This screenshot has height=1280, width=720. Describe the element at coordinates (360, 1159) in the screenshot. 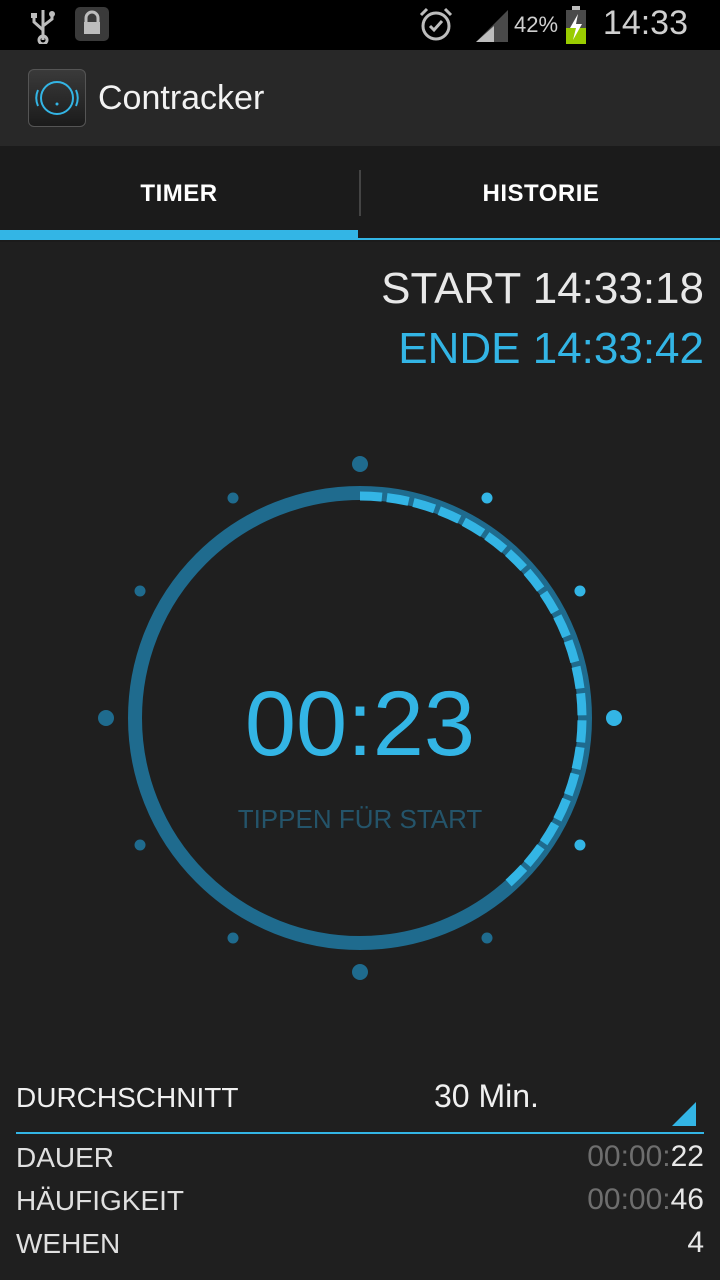

I see `stat-row-dauer: DAUER 00:00:22` at that location.